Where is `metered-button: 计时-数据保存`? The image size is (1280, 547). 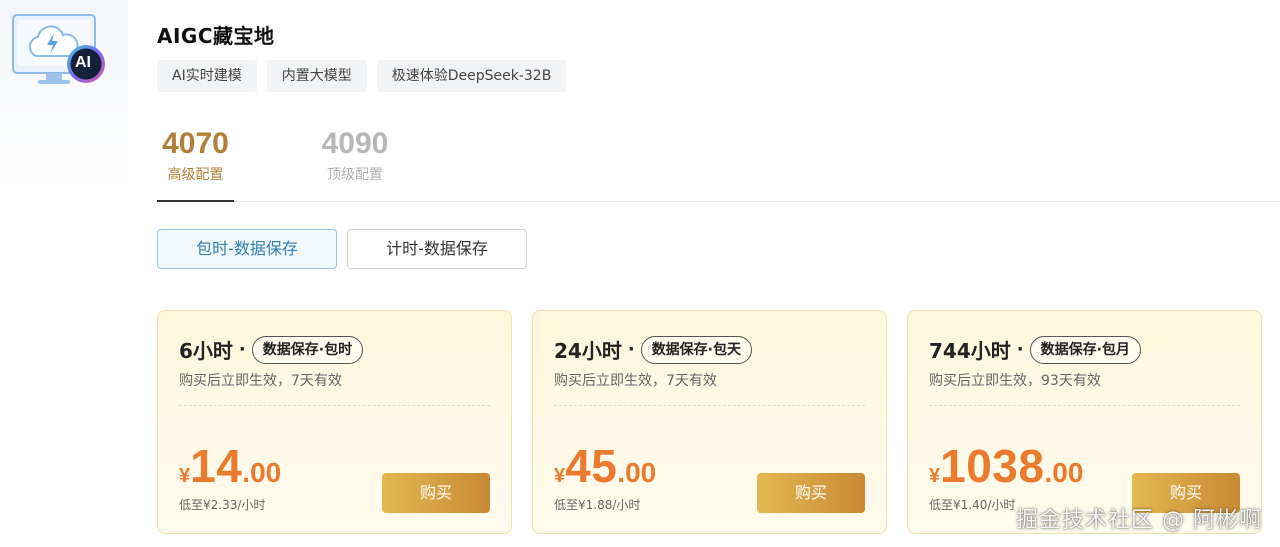 metered-button: 计时-数据保存 is located at coordinates (437, 249).